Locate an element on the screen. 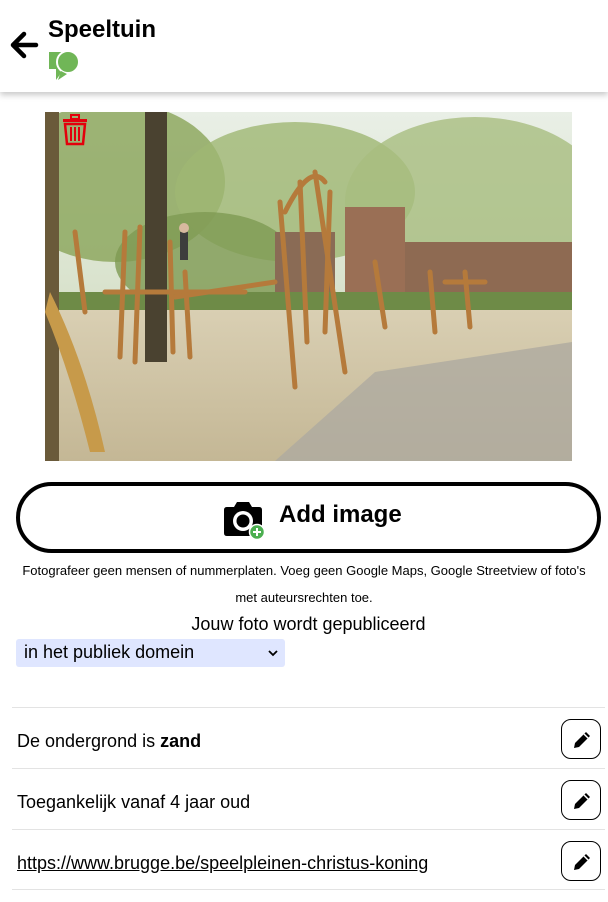 This screenshot has width=608, height=902. edit-website-button is located at coordinates (581, 861).